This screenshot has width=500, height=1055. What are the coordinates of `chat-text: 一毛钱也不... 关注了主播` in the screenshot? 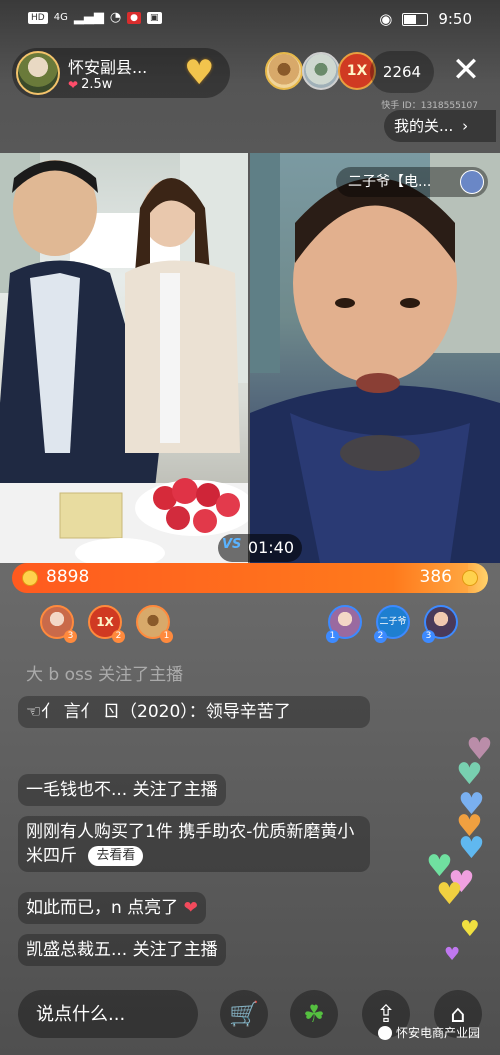 It's located at (122, 790).